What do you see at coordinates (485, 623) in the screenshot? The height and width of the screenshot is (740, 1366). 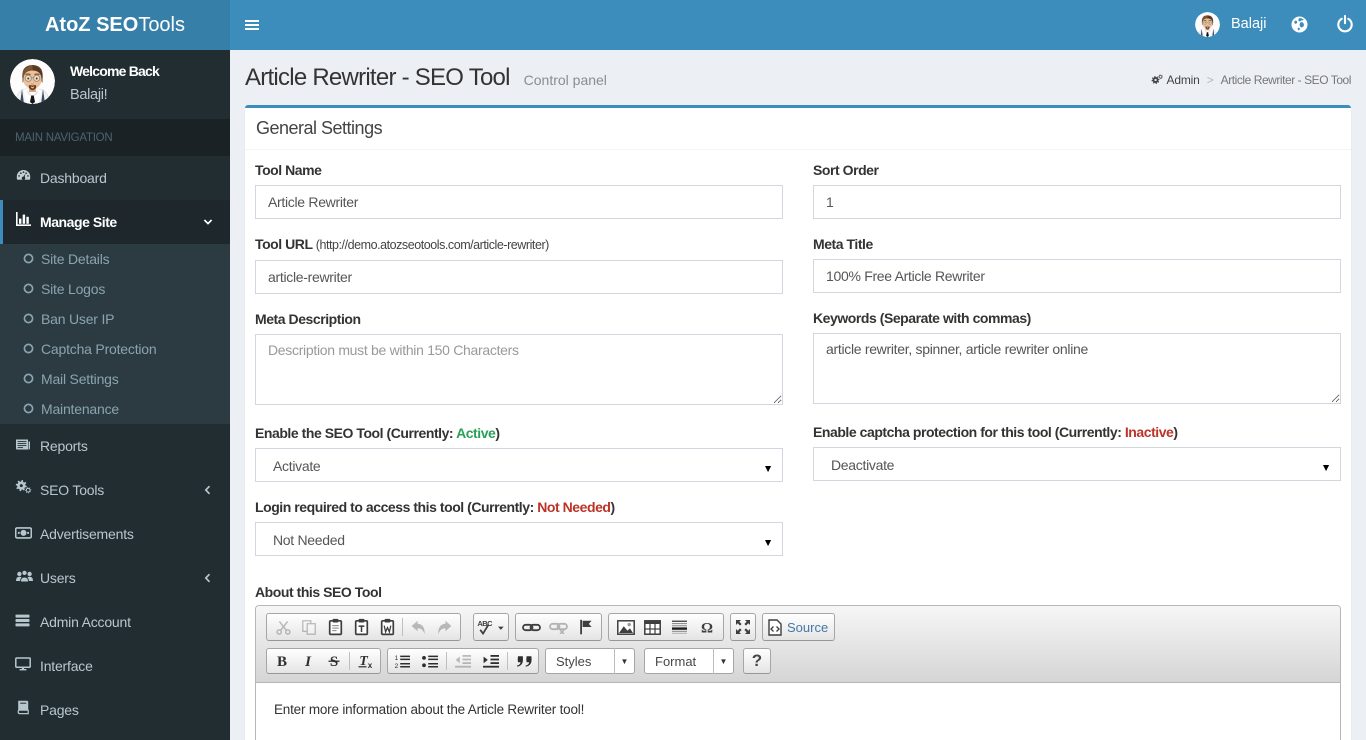 I see `svg-text: ABC` at bounding box center [485, 623].